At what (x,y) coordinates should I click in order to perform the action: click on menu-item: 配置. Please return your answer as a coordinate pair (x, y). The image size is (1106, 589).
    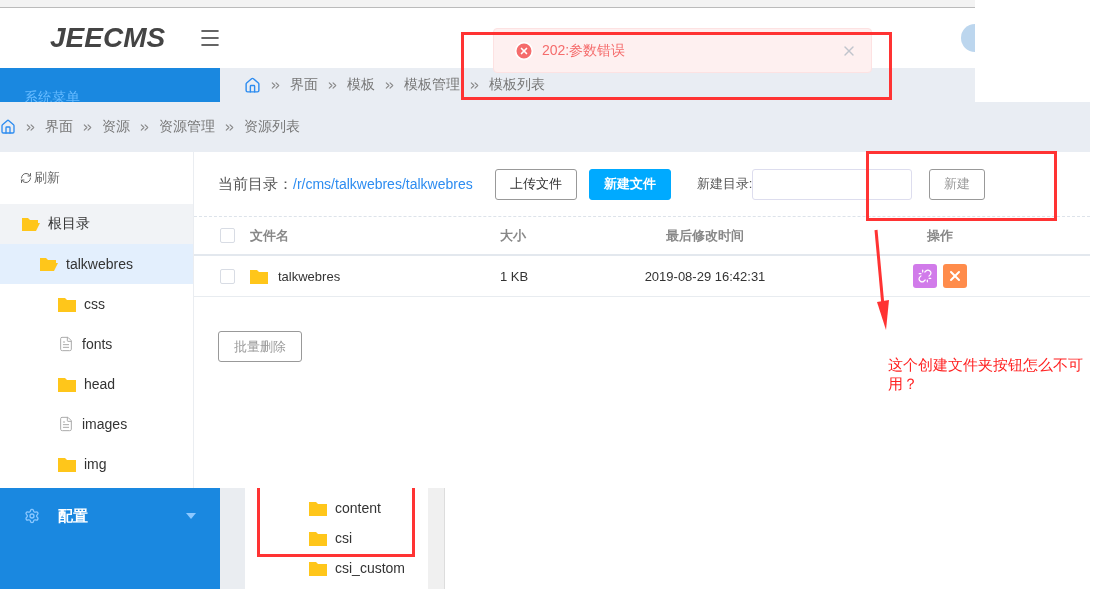
    Looking at the image, I should click on (110, 516).